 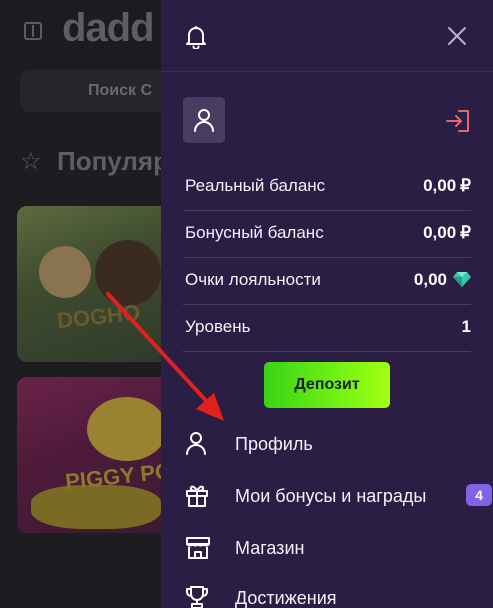 I want to click on trophy-icon, so click(x=197, y=597).